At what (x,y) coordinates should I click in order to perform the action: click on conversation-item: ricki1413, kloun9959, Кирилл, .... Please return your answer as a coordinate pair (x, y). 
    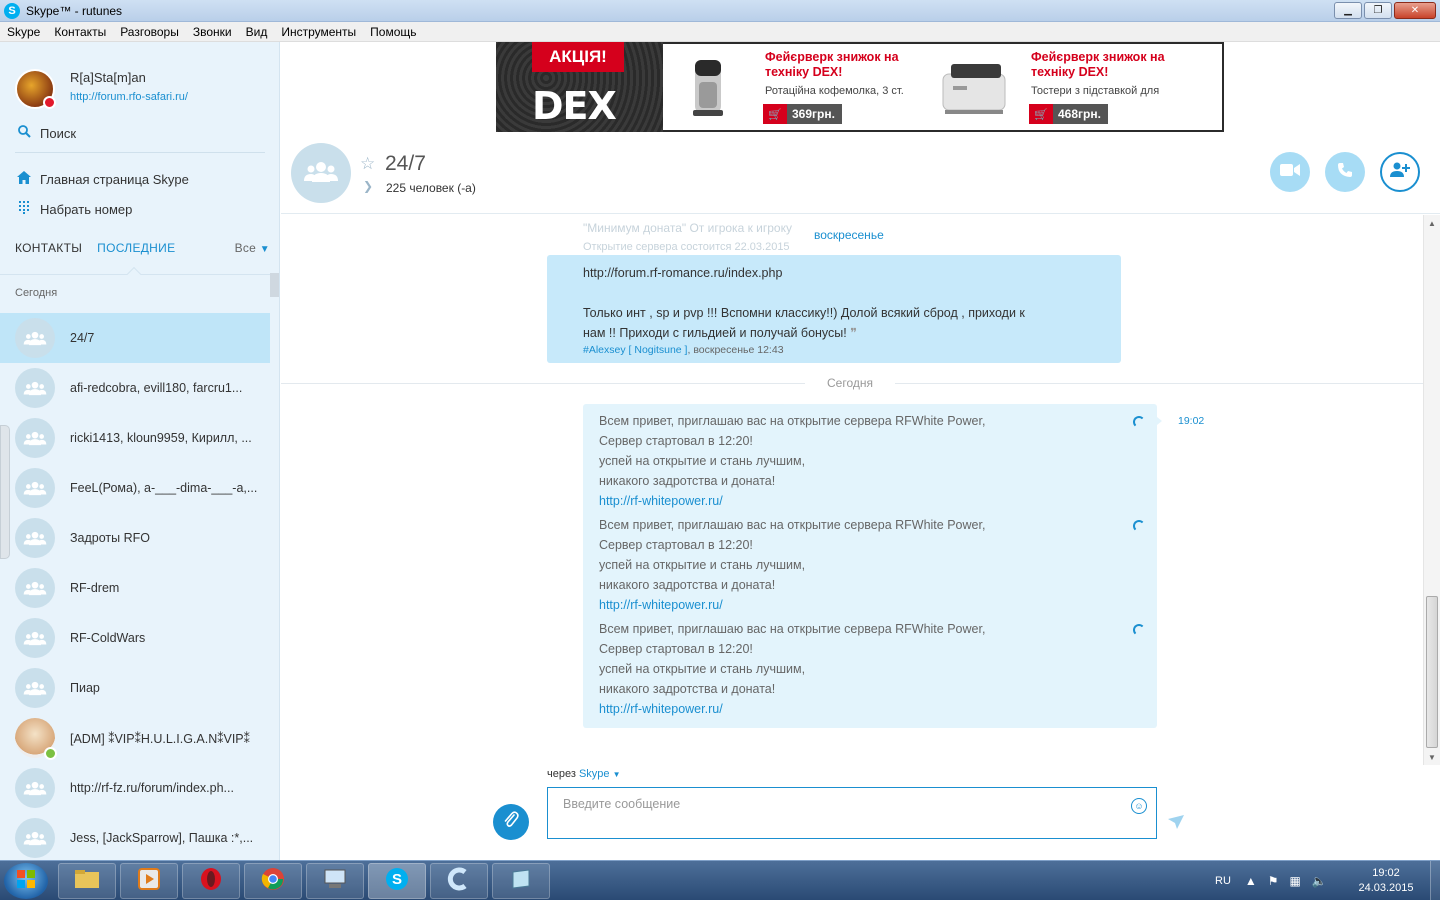
    Looking at the image, I should click on (135, 438).